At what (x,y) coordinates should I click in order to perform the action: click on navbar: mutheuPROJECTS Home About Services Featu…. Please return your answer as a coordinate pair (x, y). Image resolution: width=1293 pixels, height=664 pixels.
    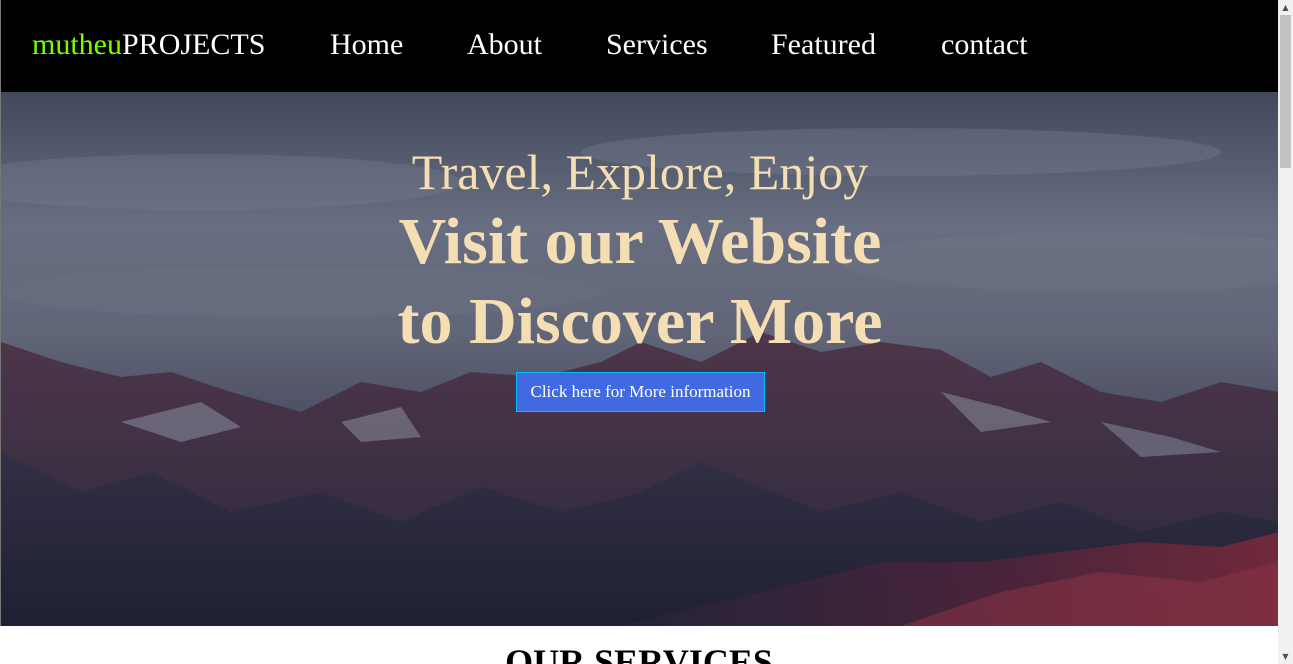
    Looking at the image, I should click on (639, 46).